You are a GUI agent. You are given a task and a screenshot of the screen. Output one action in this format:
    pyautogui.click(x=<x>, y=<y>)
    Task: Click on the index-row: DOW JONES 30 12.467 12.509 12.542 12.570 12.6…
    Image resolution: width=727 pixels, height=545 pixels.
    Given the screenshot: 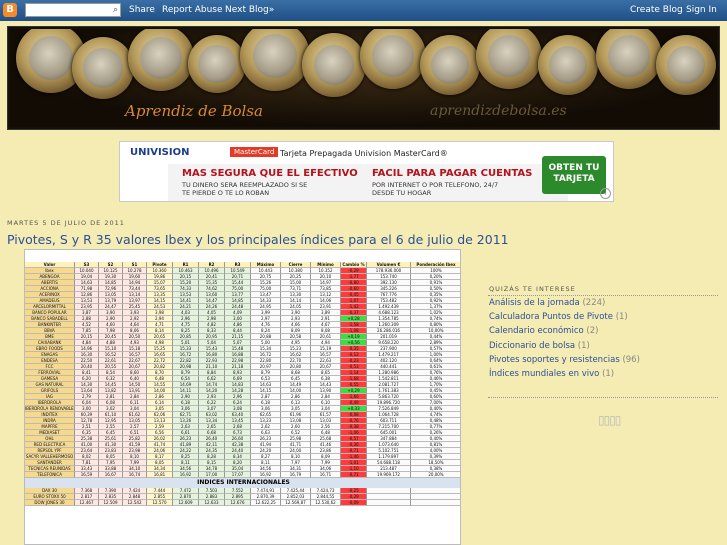 What is the action you would take?
    pyautogui.click(x=242, y=503)
    